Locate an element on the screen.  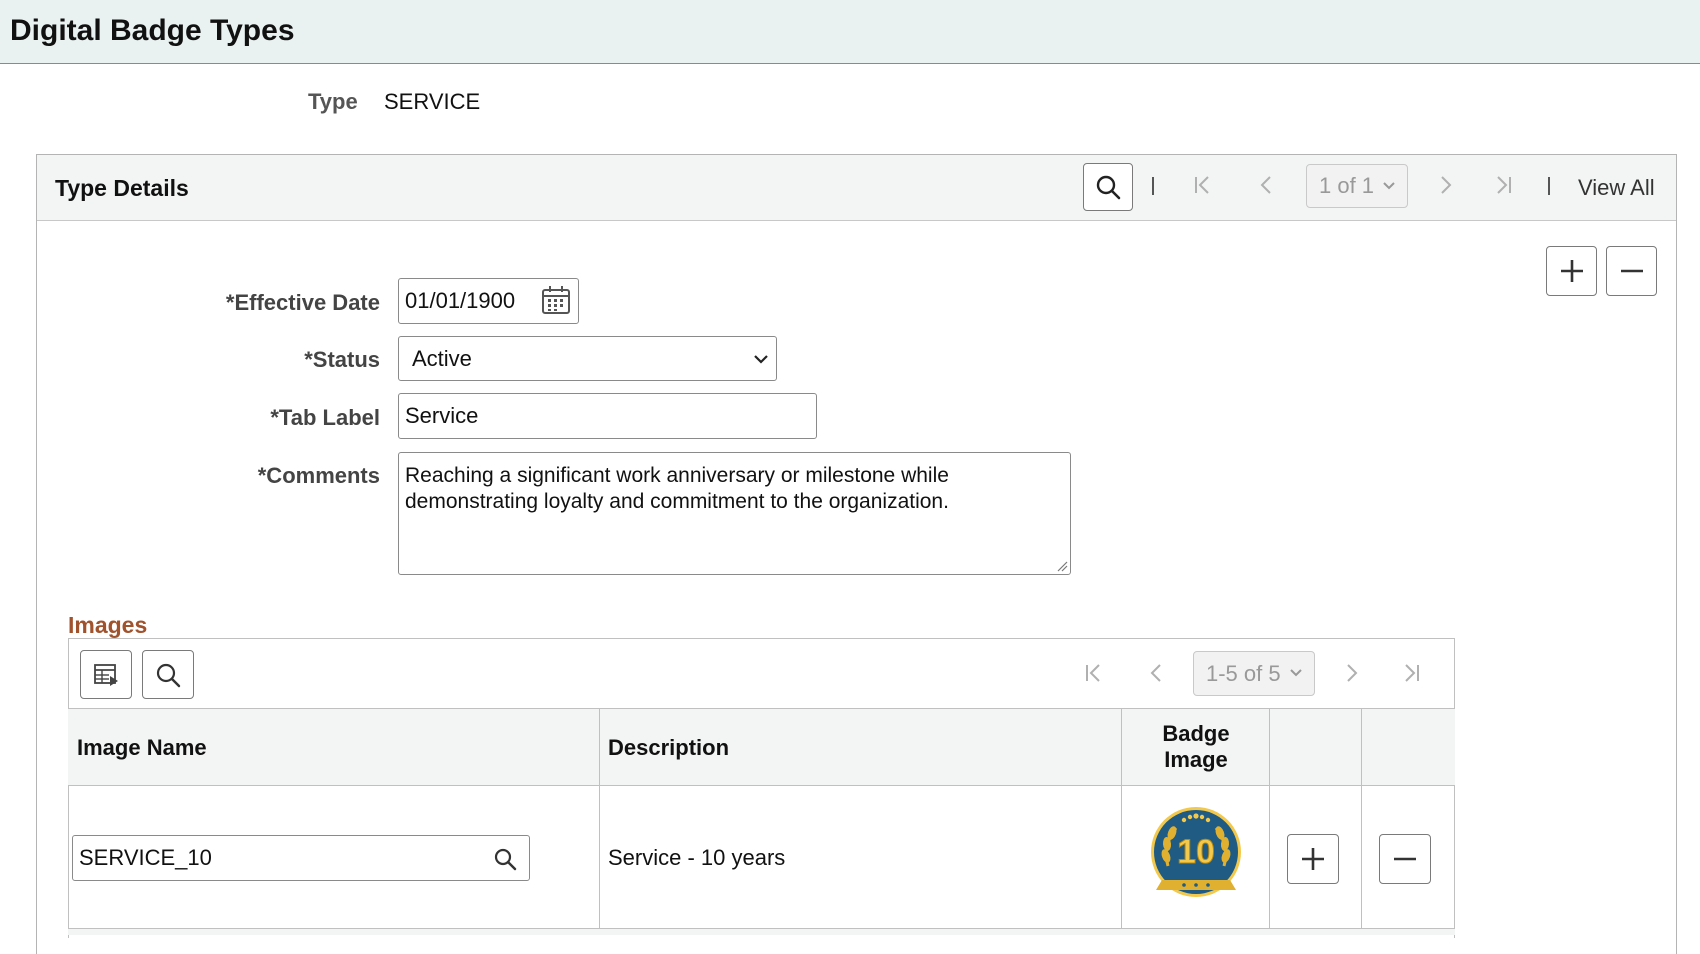
effective-date-label: *Effective Date is located at coordinates (302, 302).